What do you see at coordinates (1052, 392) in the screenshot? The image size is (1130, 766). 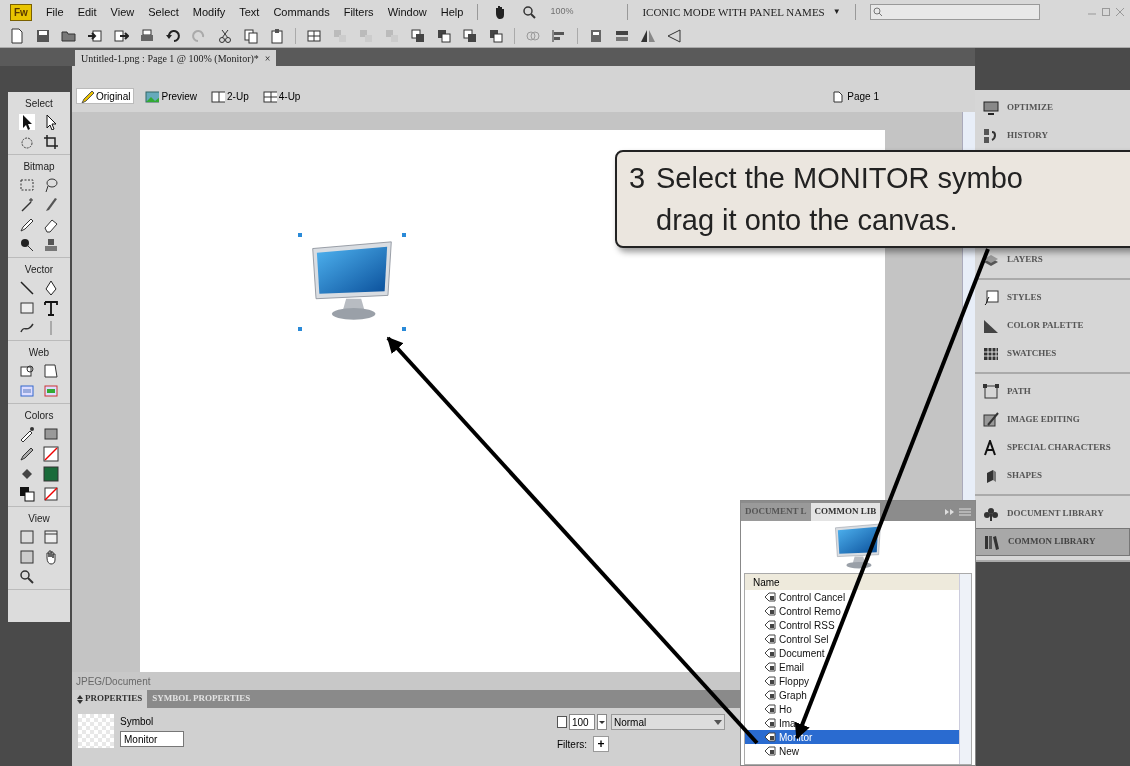 I see `panel-button: PATH` at bounding box center [1052, 392].